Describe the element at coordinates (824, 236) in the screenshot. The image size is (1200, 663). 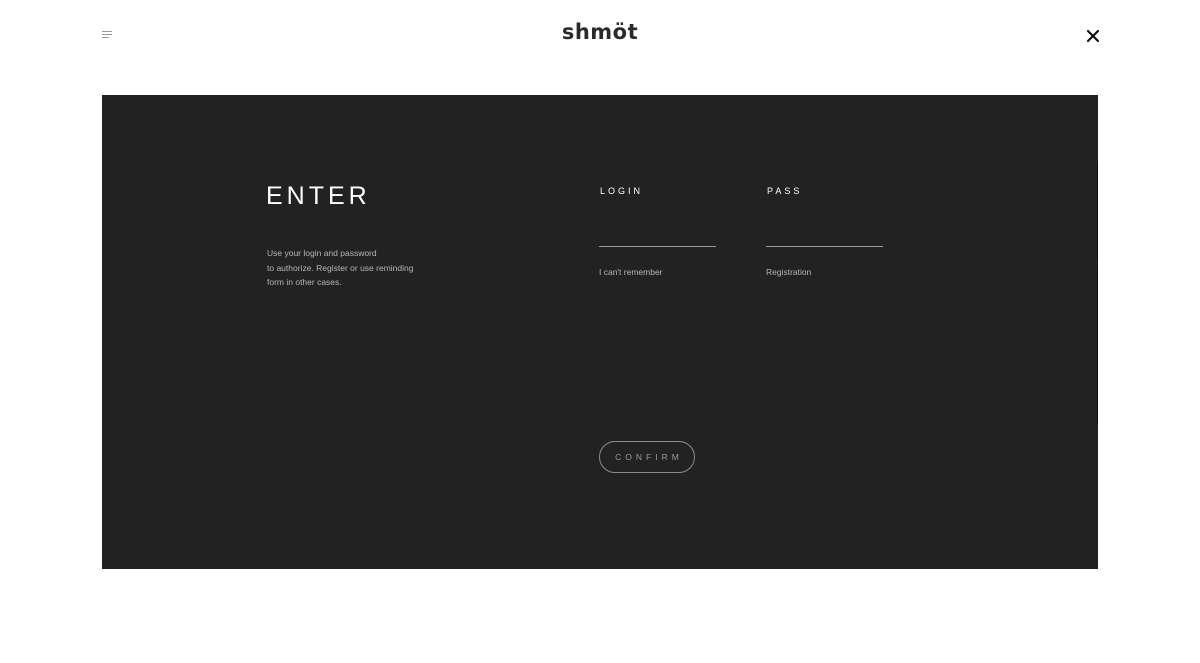
I see `pass-input` at that location.